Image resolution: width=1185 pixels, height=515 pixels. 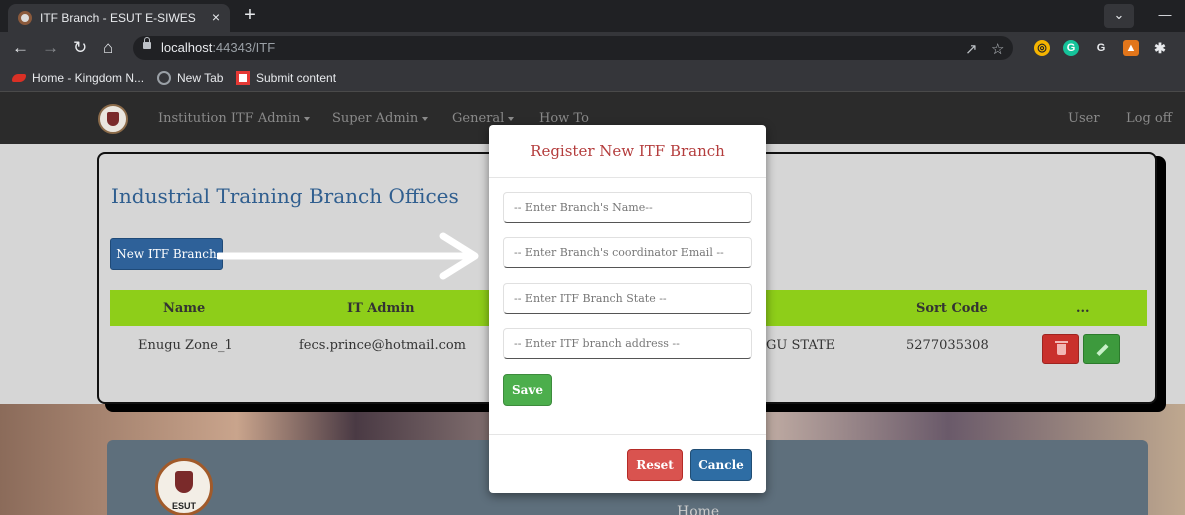 I want to click on address-bar: localhost:44343/ITF ↗ ☆, so click(x=573, y=48).